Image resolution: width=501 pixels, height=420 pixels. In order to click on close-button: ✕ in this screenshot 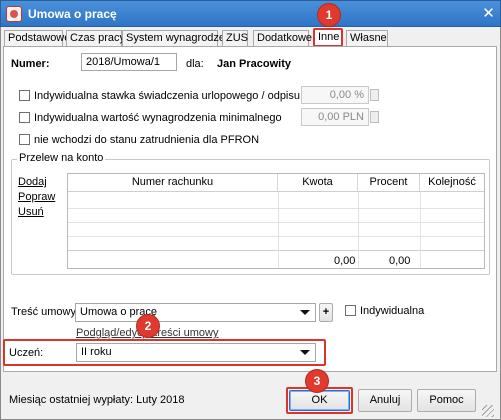, I will do `click(488, 14)`.